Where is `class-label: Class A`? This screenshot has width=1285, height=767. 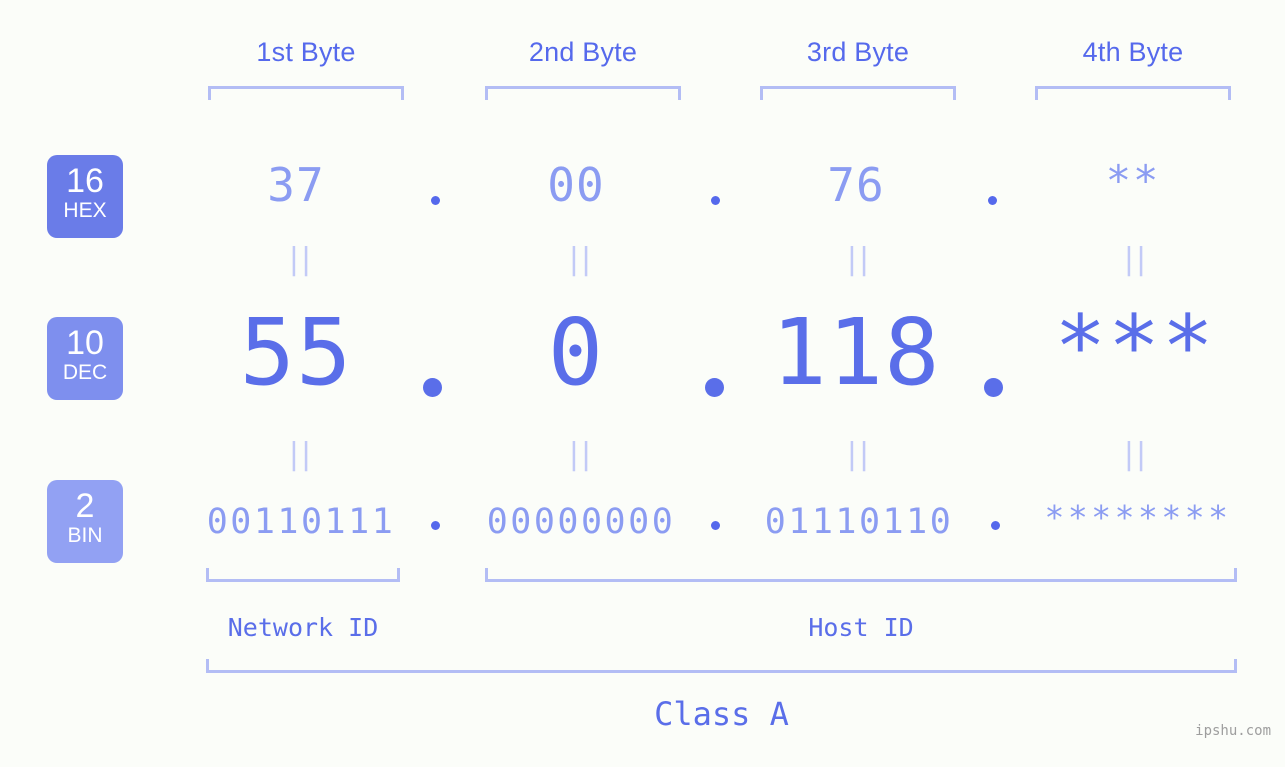 class-label: Class A is located at coordinates (721, 714).